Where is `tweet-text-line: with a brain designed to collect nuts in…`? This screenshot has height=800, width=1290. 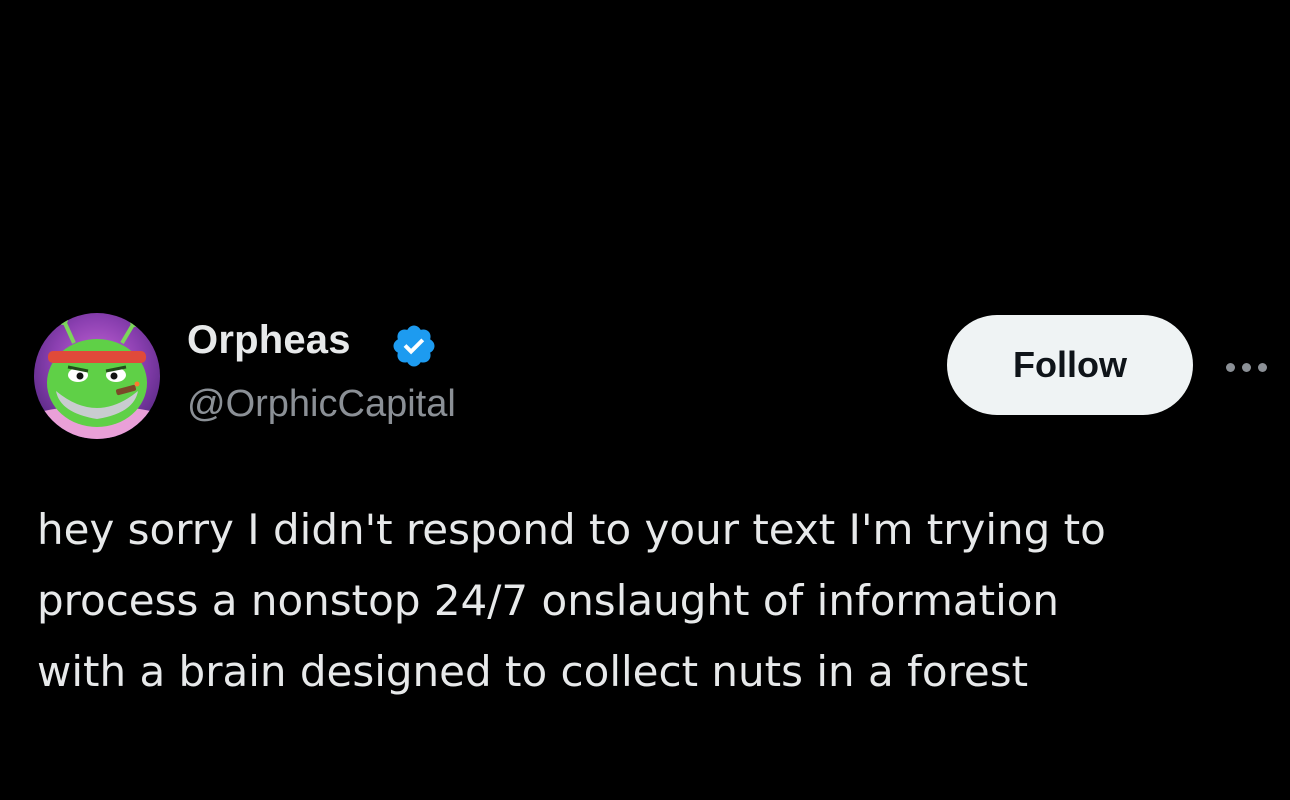 tweet-text-line: with a brain designed to collect nuts in… is located at coordinates (533, 671).